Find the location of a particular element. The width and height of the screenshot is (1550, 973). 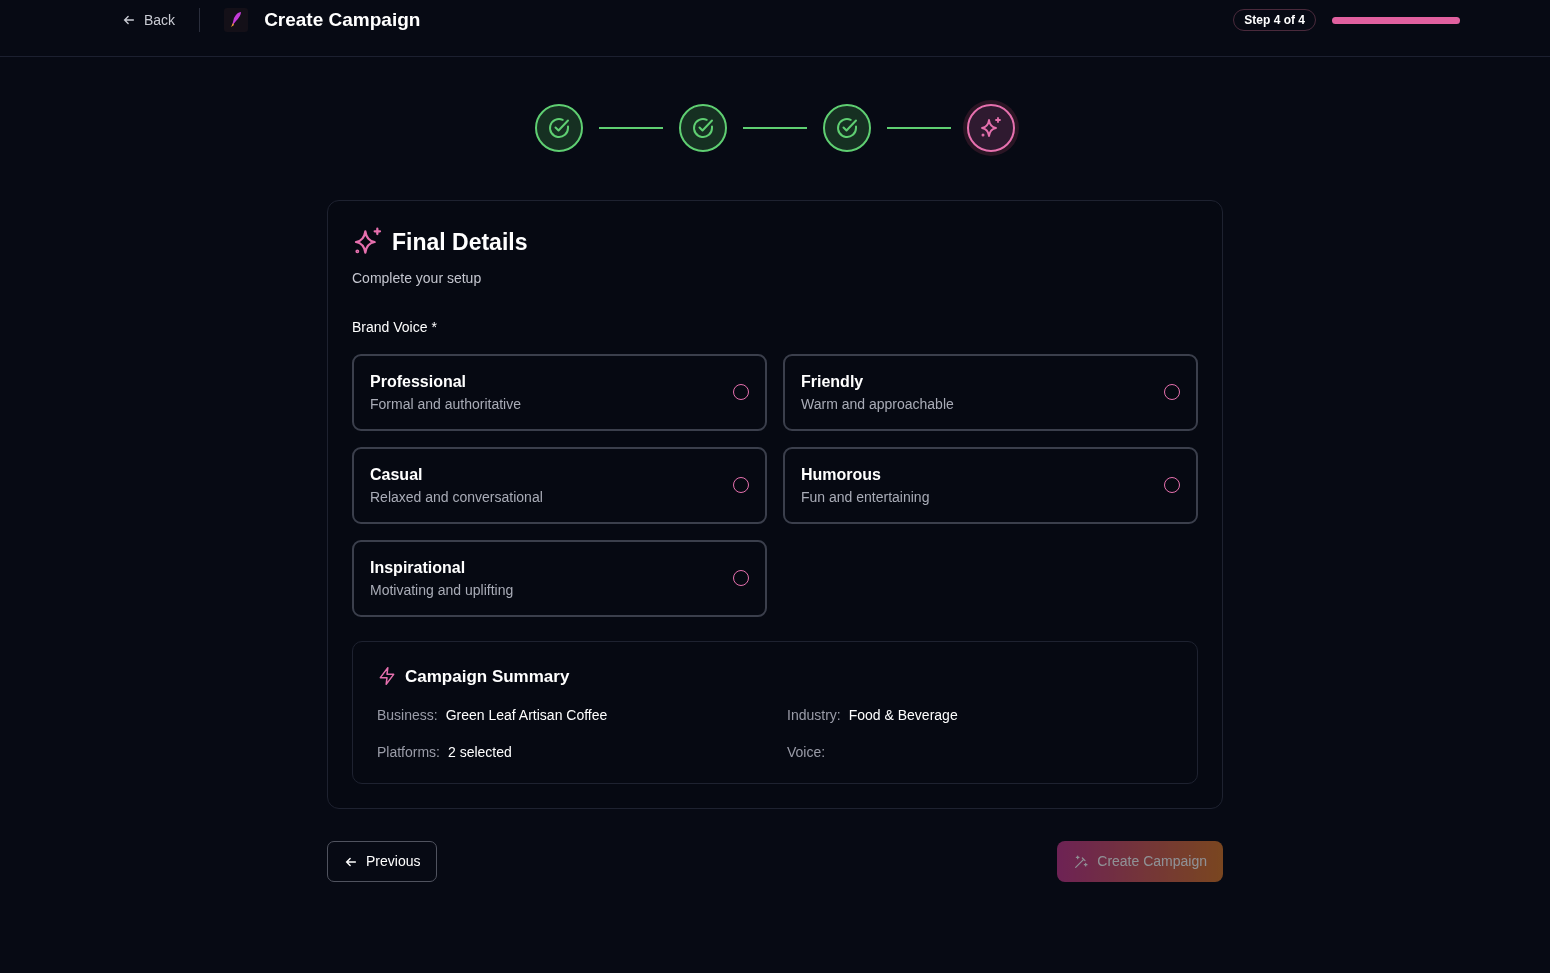

summary-label: Business: is located at coordinates (407, 715).